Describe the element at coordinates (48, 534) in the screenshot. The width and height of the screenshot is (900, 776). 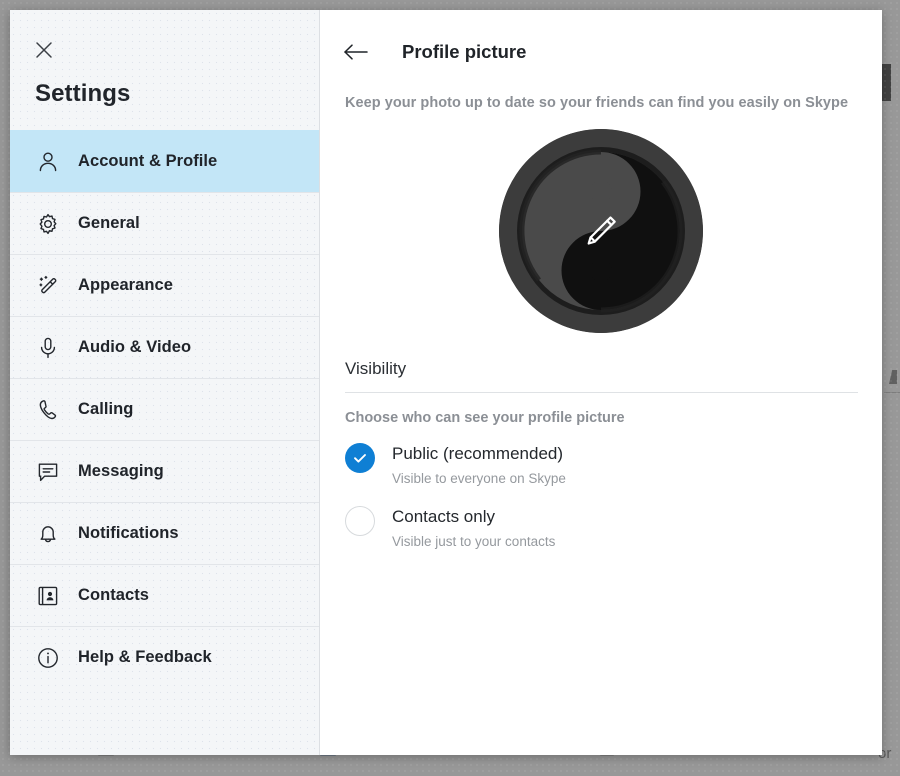
I see `bell-icon` at that location.